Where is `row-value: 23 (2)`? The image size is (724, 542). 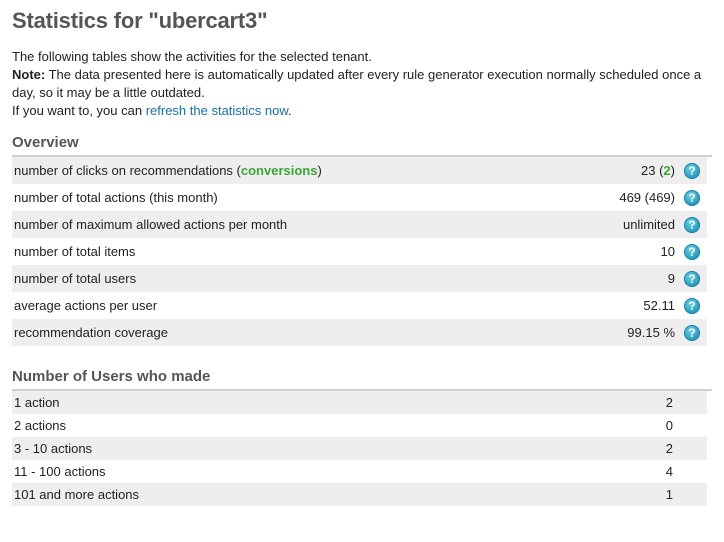
row-value: 23 (2) is located at coordinates (623, 170).